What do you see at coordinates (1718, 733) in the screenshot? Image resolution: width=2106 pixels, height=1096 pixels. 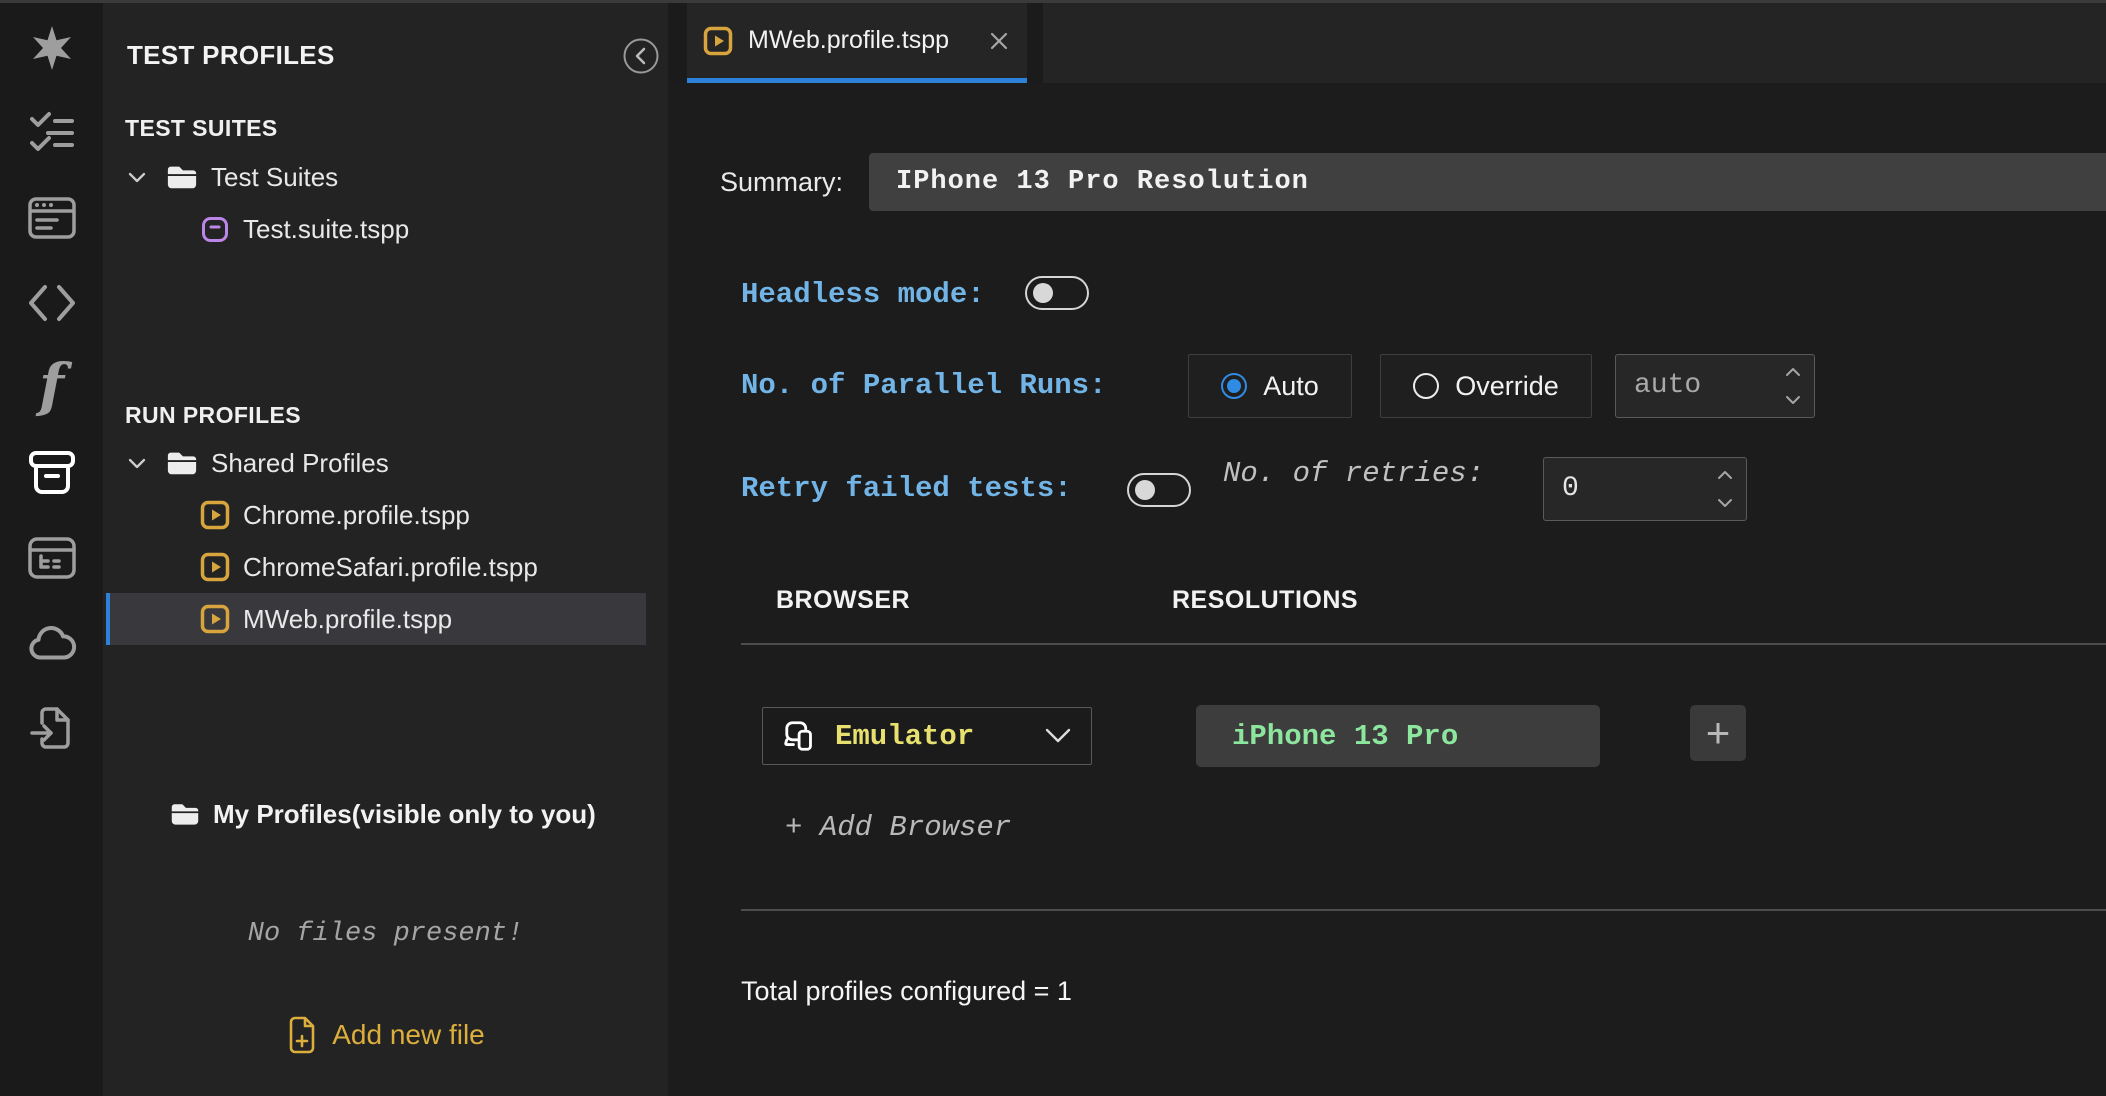 I see `add-resolution-button: +` at bounding box center [1718, 733].